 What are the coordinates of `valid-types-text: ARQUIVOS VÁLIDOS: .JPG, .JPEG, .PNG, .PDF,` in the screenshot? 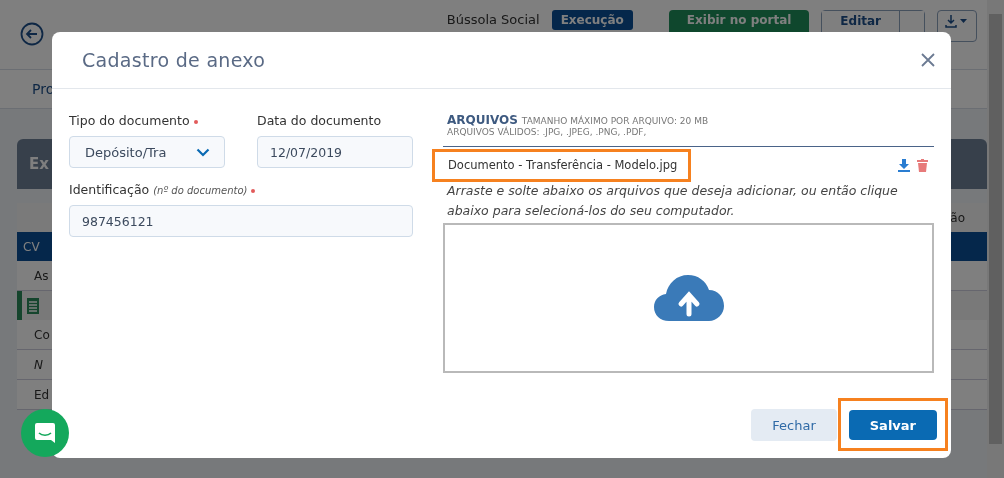 It's located at (547, 132).